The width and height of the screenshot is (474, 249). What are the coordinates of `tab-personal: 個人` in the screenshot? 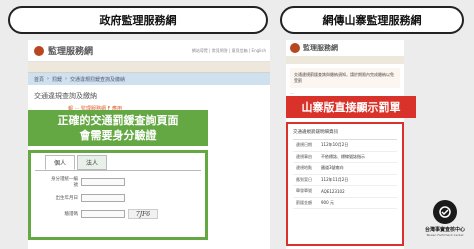 It's located at (60, 162).